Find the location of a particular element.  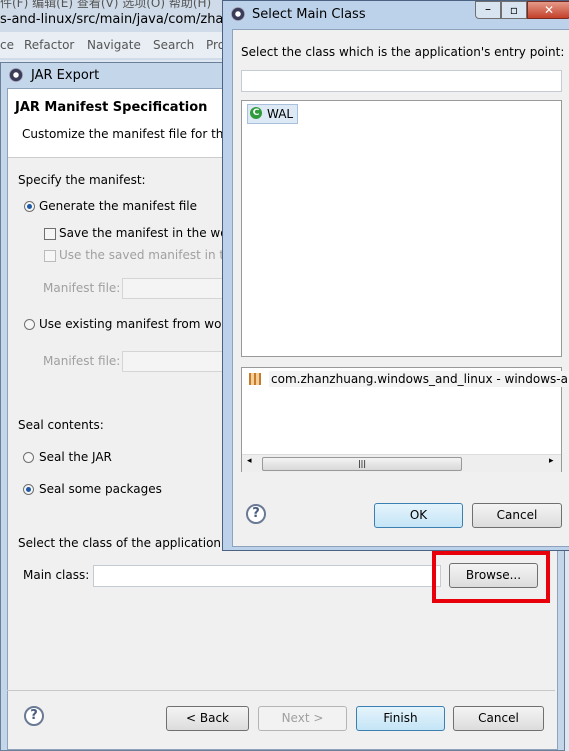

specify-label: Specify the manifest: is located at coordinates (82, 180).